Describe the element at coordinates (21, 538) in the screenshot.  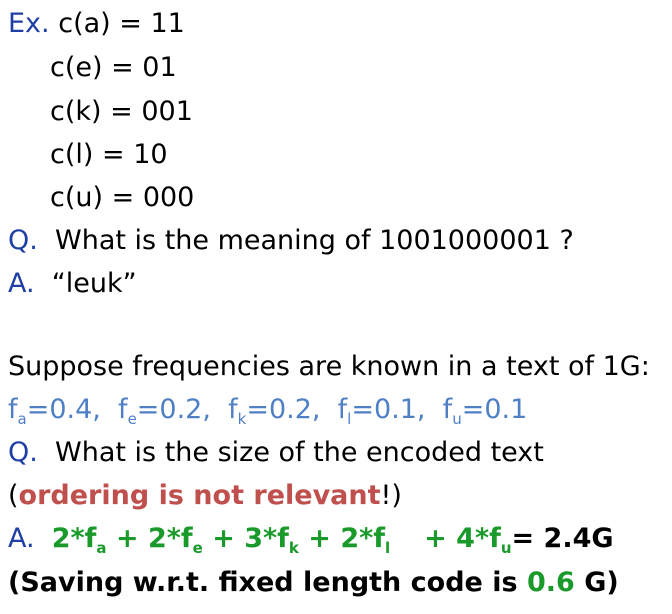
I see `answer-2-label: A.` at that location.